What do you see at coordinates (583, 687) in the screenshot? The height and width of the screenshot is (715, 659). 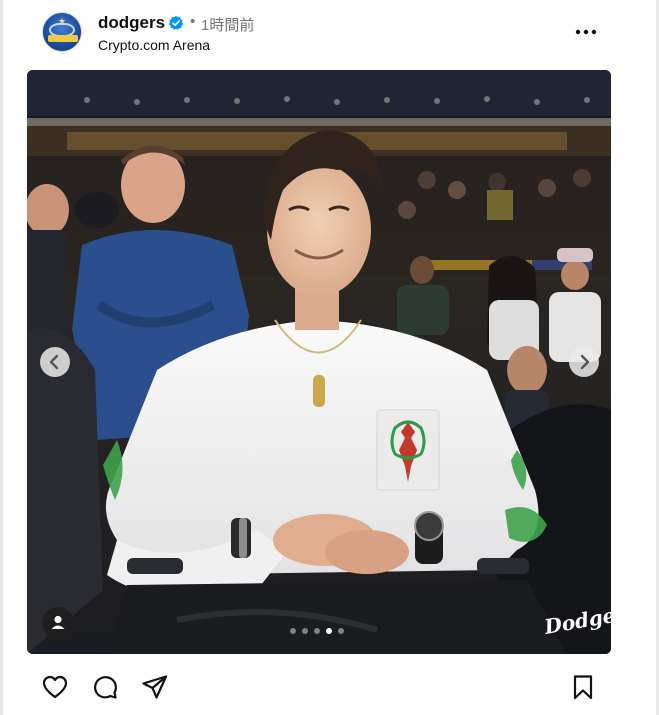 I see `bookmark-icon` at bounding box center [583, 687].